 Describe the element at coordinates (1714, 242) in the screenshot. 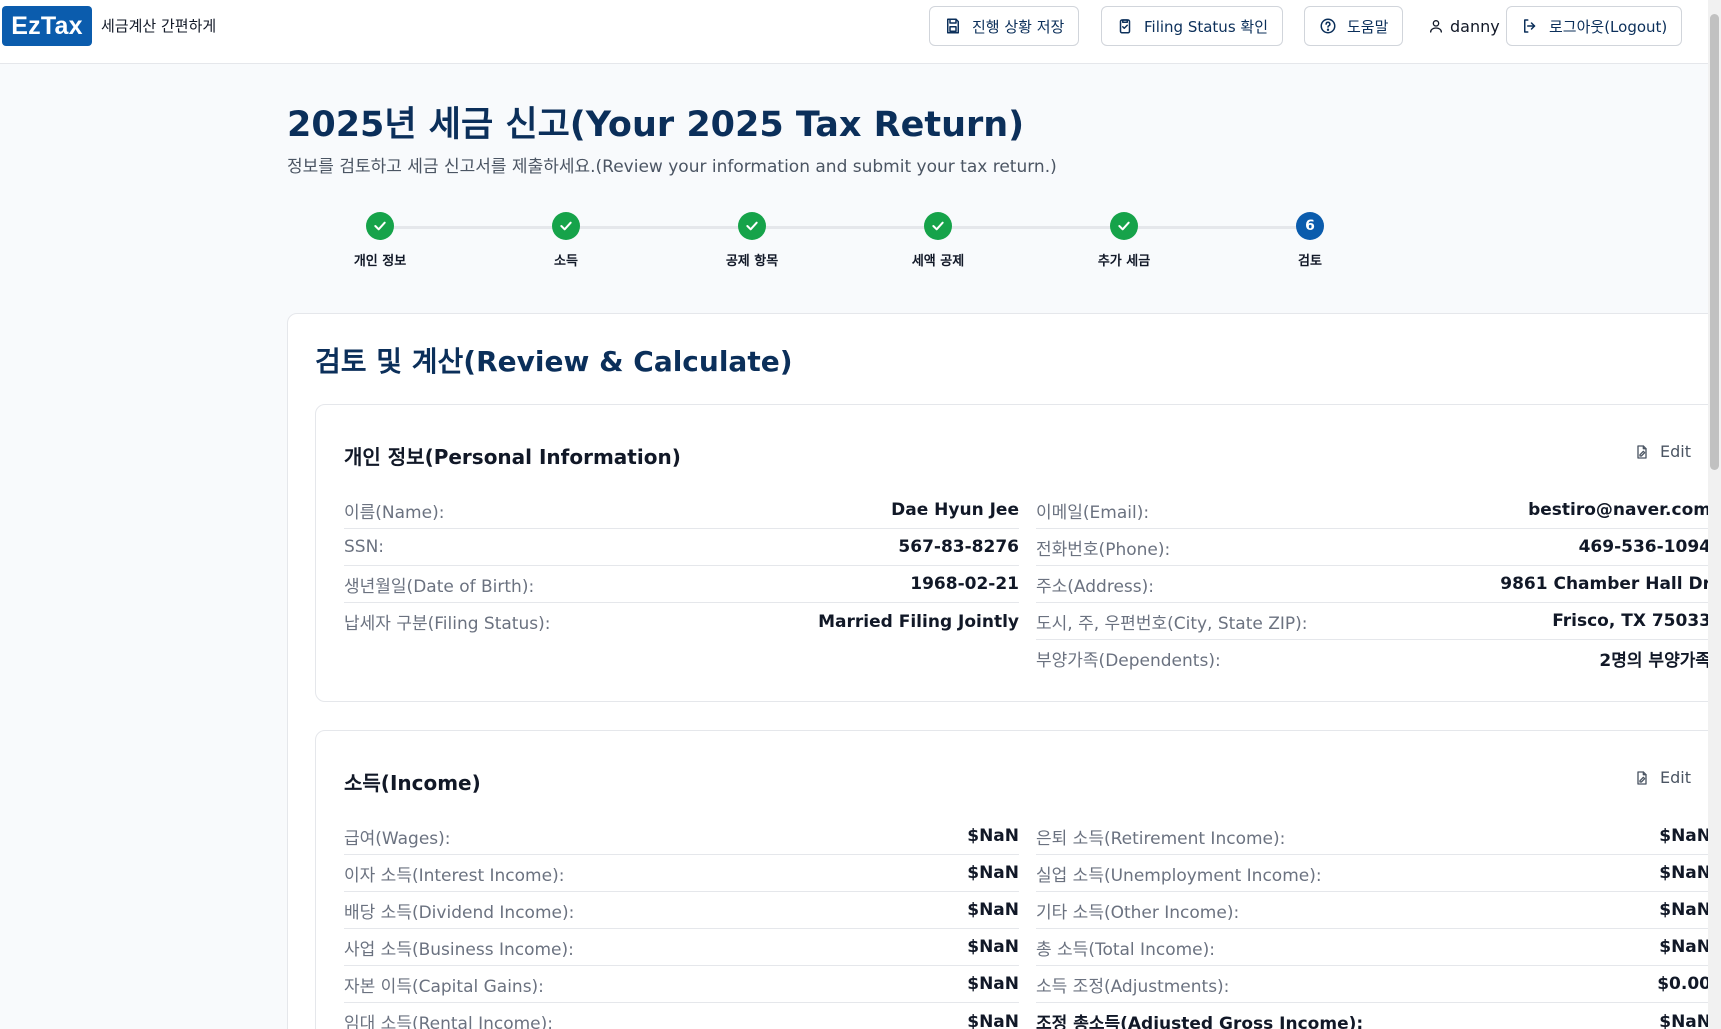

I see `scrollbar-thumb` at that location.